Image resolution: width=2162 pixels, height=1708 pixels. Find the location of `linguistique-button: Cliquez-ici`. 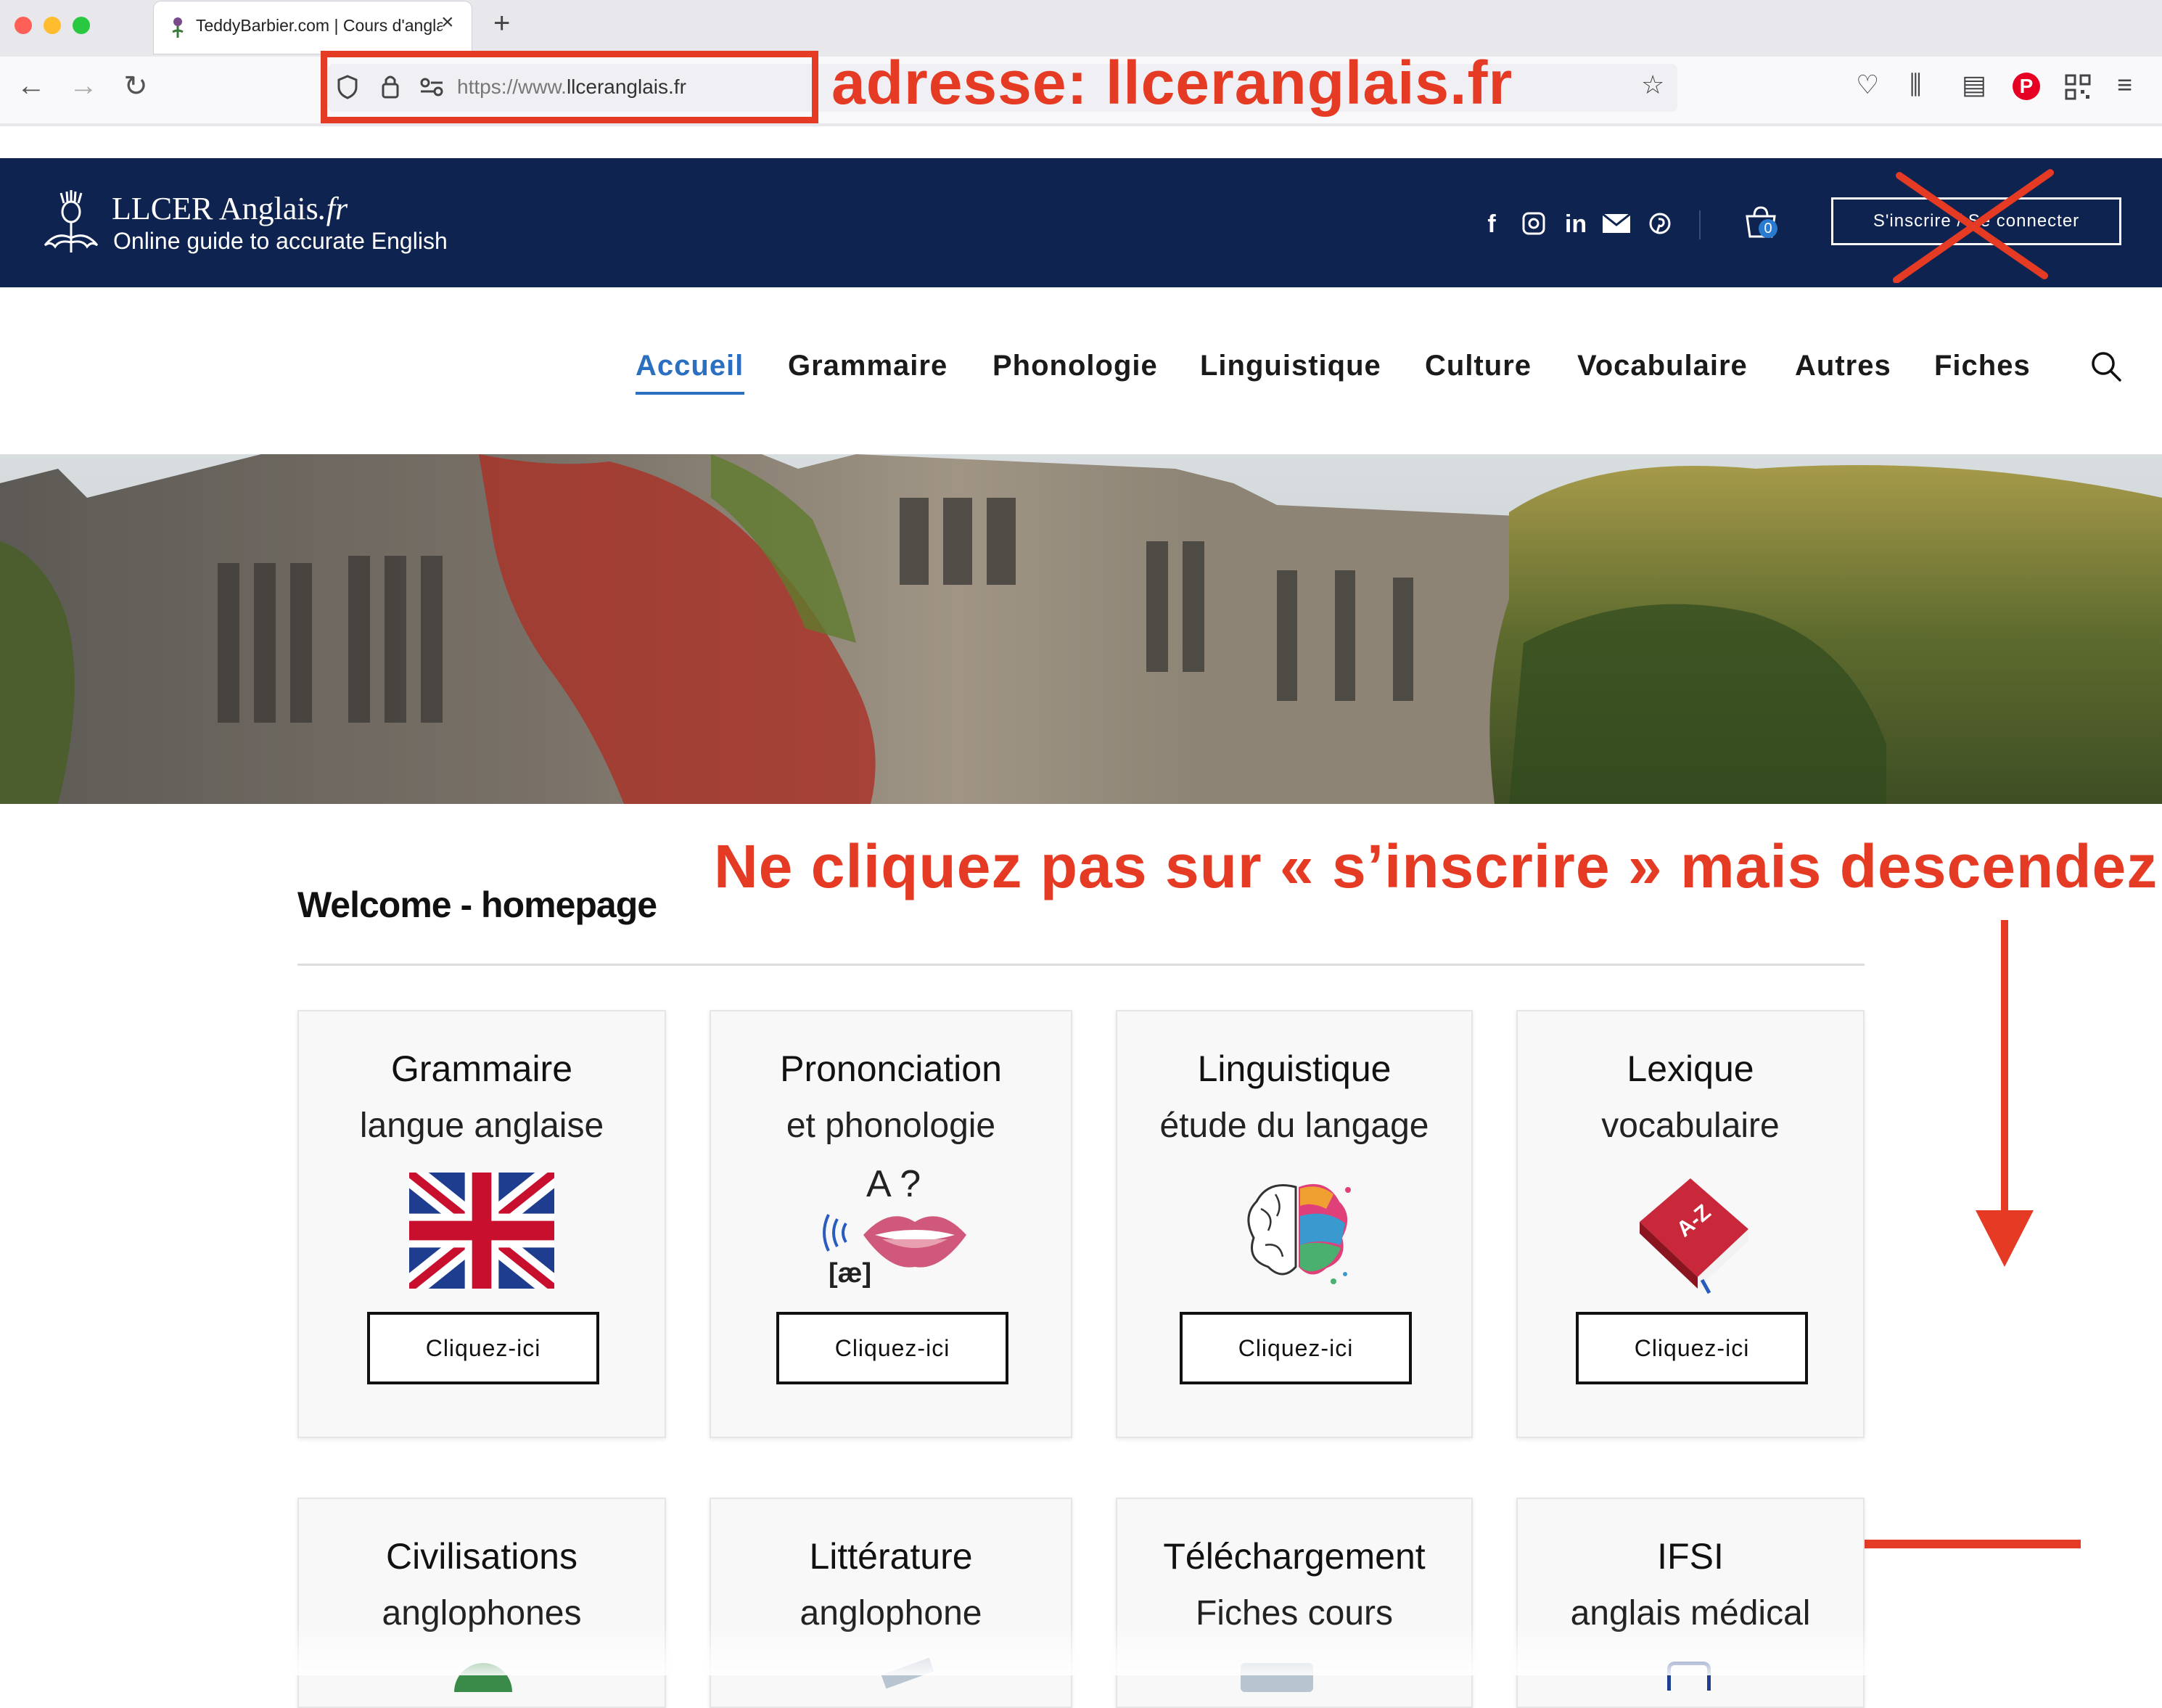

linguistique-button: Cliquez-ici is located at coordinates (1296, 1348).